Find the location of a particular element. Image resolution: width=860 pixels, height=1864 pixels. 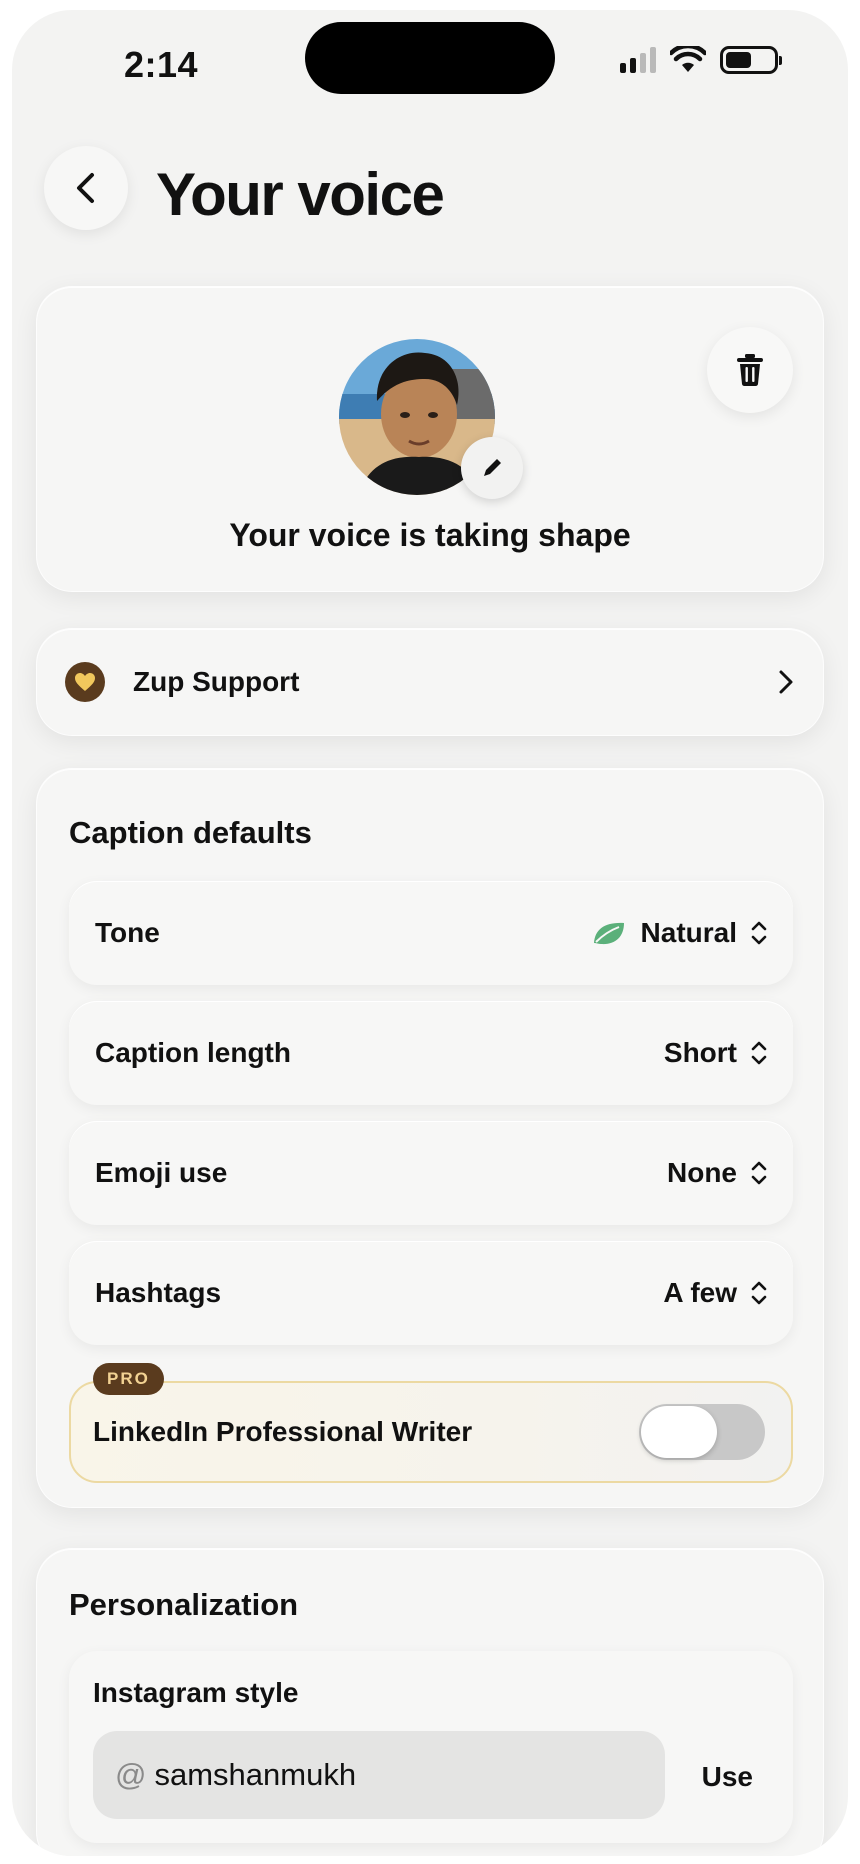

section-title: Personalization is located at coordinates (184, 1604).